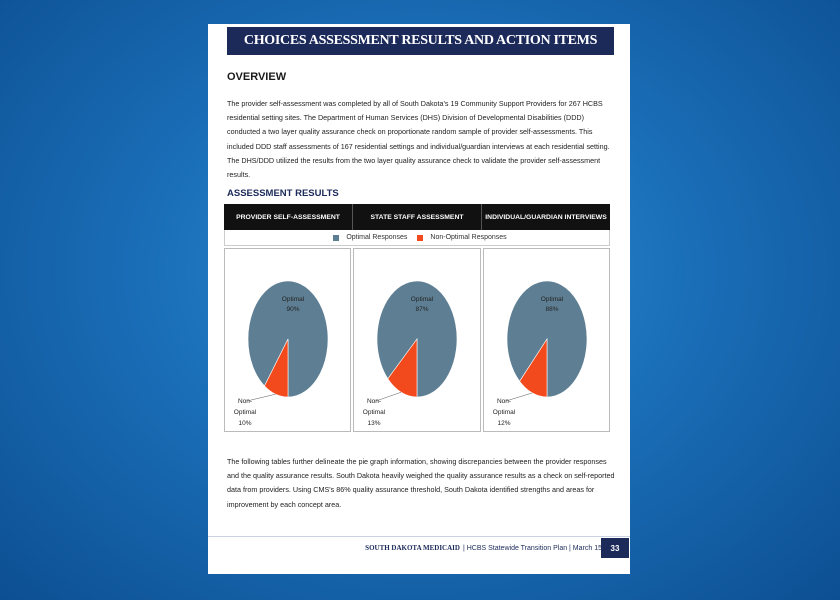 The width and height of the screenshot is (840, 600). I want to click on chart-title-state-staff: STATE STAFF ASSESSMENT, so click(417, 217).